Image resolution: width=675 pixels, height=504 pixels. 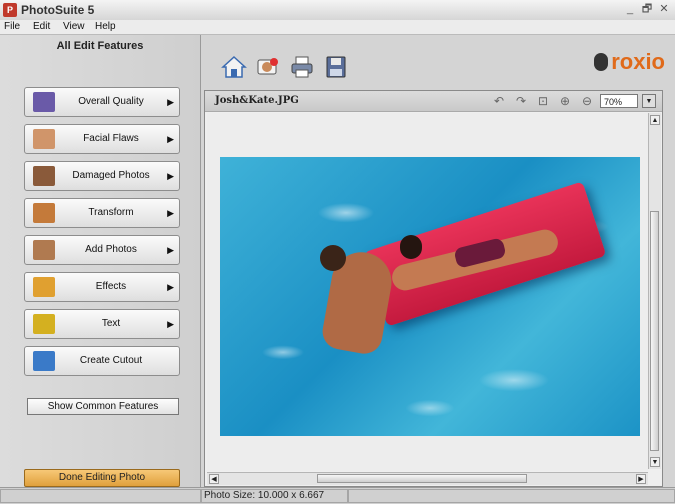 I want to click on feature-label: Transform, so click(x=111, y=212).